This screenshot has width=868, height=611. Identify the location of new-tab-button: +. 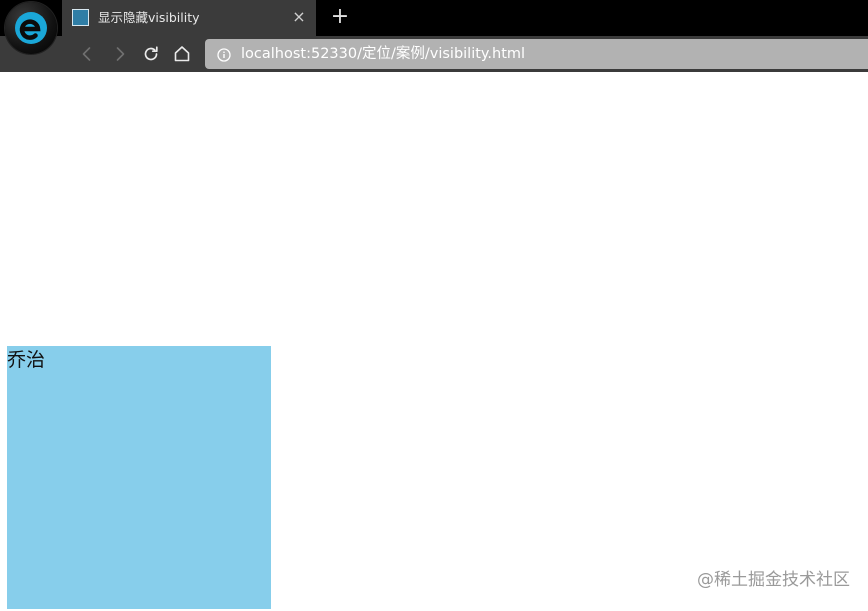
(340, 17).